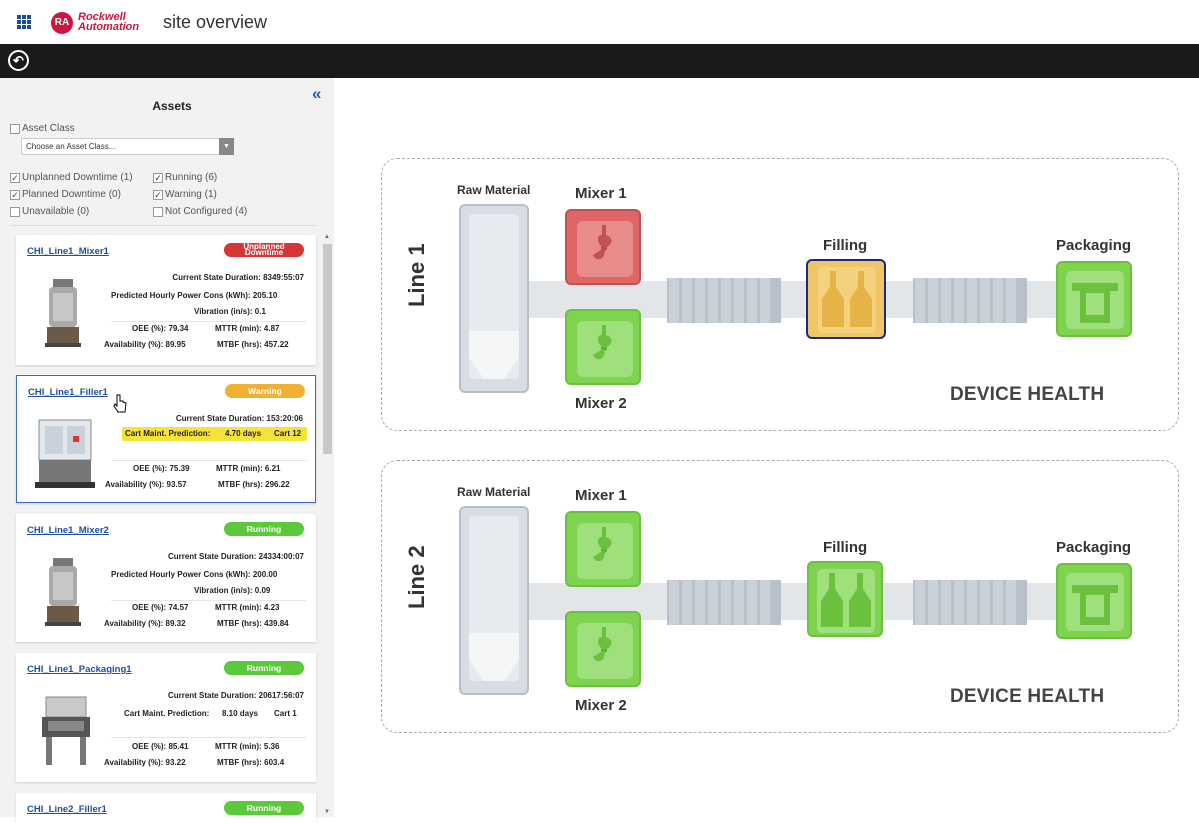 This screenshot has width=1199, height=823. I want to click on filter-unplanned-downtime: ✓ Unplanned Downtime (1), so click(71, 177).